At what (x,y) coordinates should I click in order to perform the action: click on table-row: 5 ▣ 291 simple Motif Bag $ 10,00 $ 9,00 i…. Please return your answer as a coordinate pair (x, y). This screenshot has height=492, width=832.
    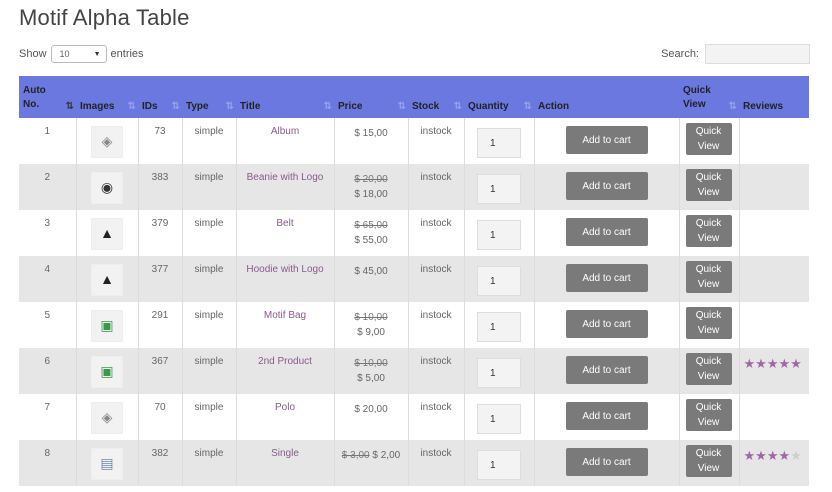
    Looking at the image, I should click on (414, 325).